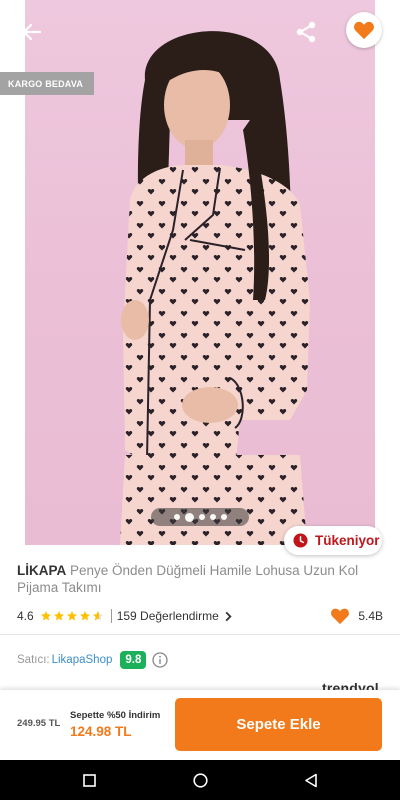 Image resolution: width=400 pixels, height=800 pixels. Describe the element at coordinates (356, 616) in the screenshot. I see `favorites-counter: 5.4B` at that location.